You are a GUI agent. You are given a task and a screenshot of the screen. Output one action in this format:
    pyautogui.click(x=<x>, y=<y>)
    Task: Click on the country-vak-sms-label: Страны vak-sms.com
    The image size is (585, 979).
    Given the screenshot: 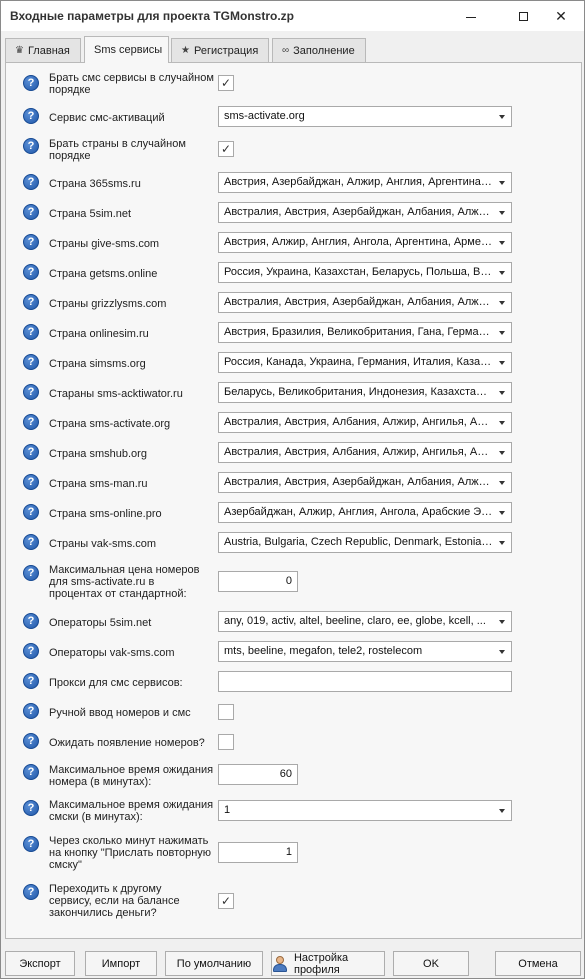 What is the action you would take?
    pyautogui.click(x=103, y=544)
    